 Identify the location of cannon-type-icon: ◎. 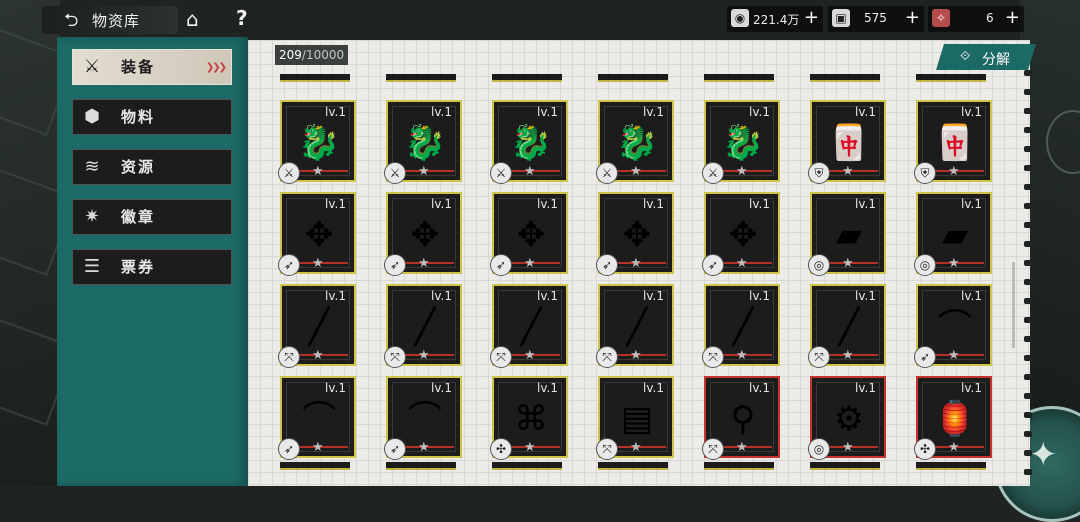
(925, 265).